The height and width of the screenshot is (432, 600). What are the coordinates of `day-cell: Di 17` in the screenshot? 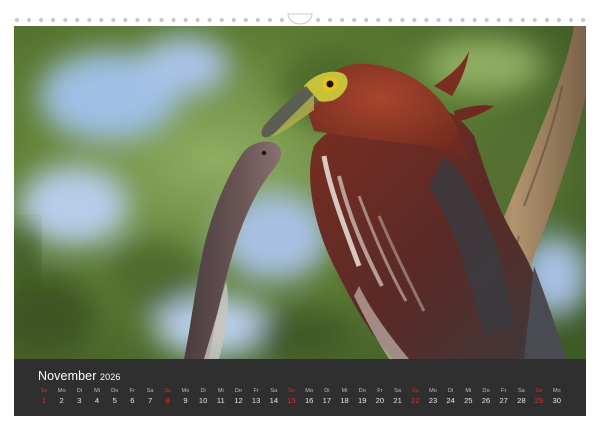 It's located at (327, 400).